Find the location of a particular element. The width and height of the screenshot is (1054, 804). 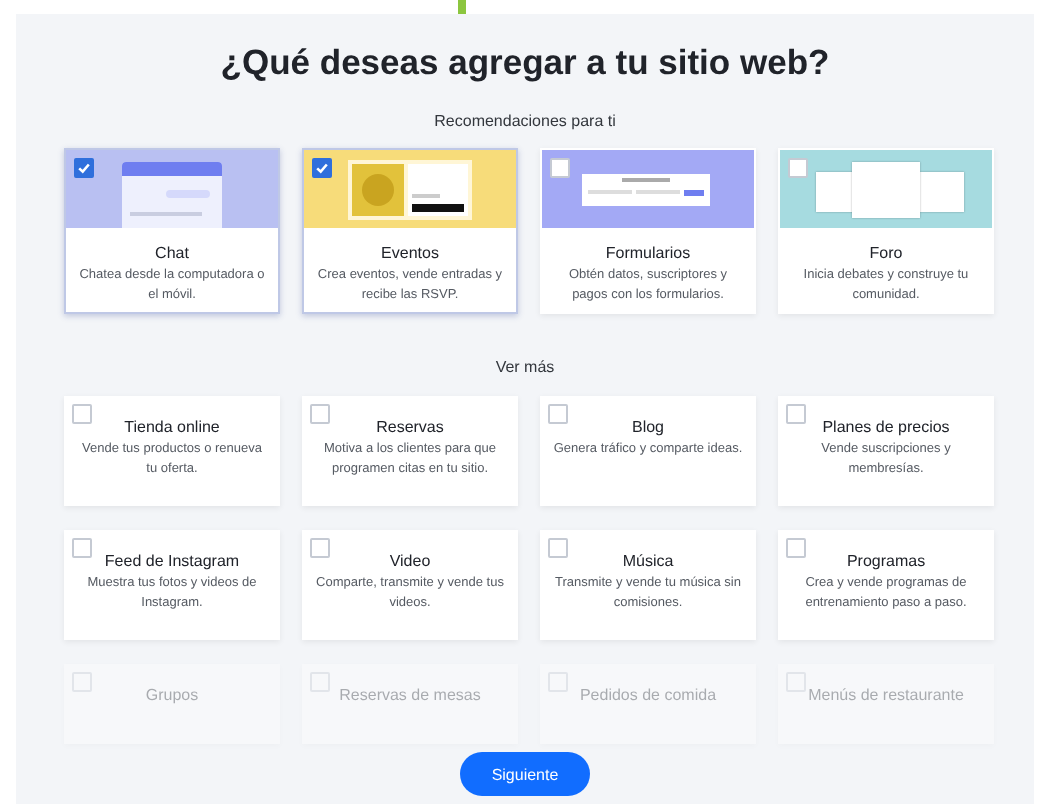

form-drawing is located at coordinates (646, 190).